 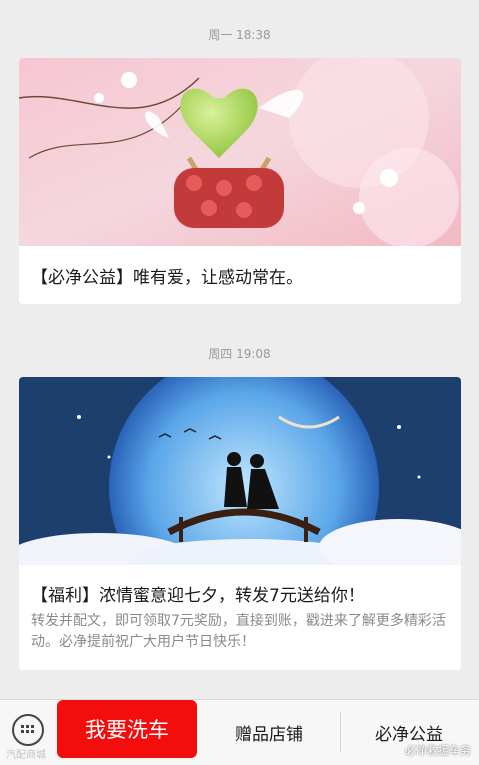 I want to click on article-title: 【必净公益】唯有爱，让感动常在。, so click(x=241, y=275).